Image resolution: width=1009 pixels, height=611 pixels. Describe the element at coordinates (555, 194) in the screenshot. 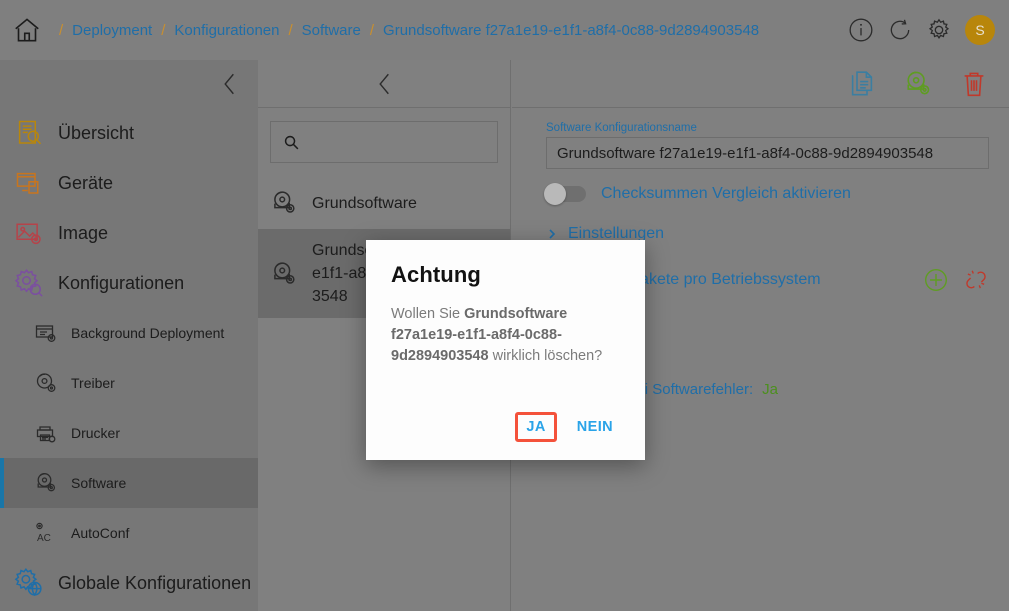

I see `toggle-knob` at that location.